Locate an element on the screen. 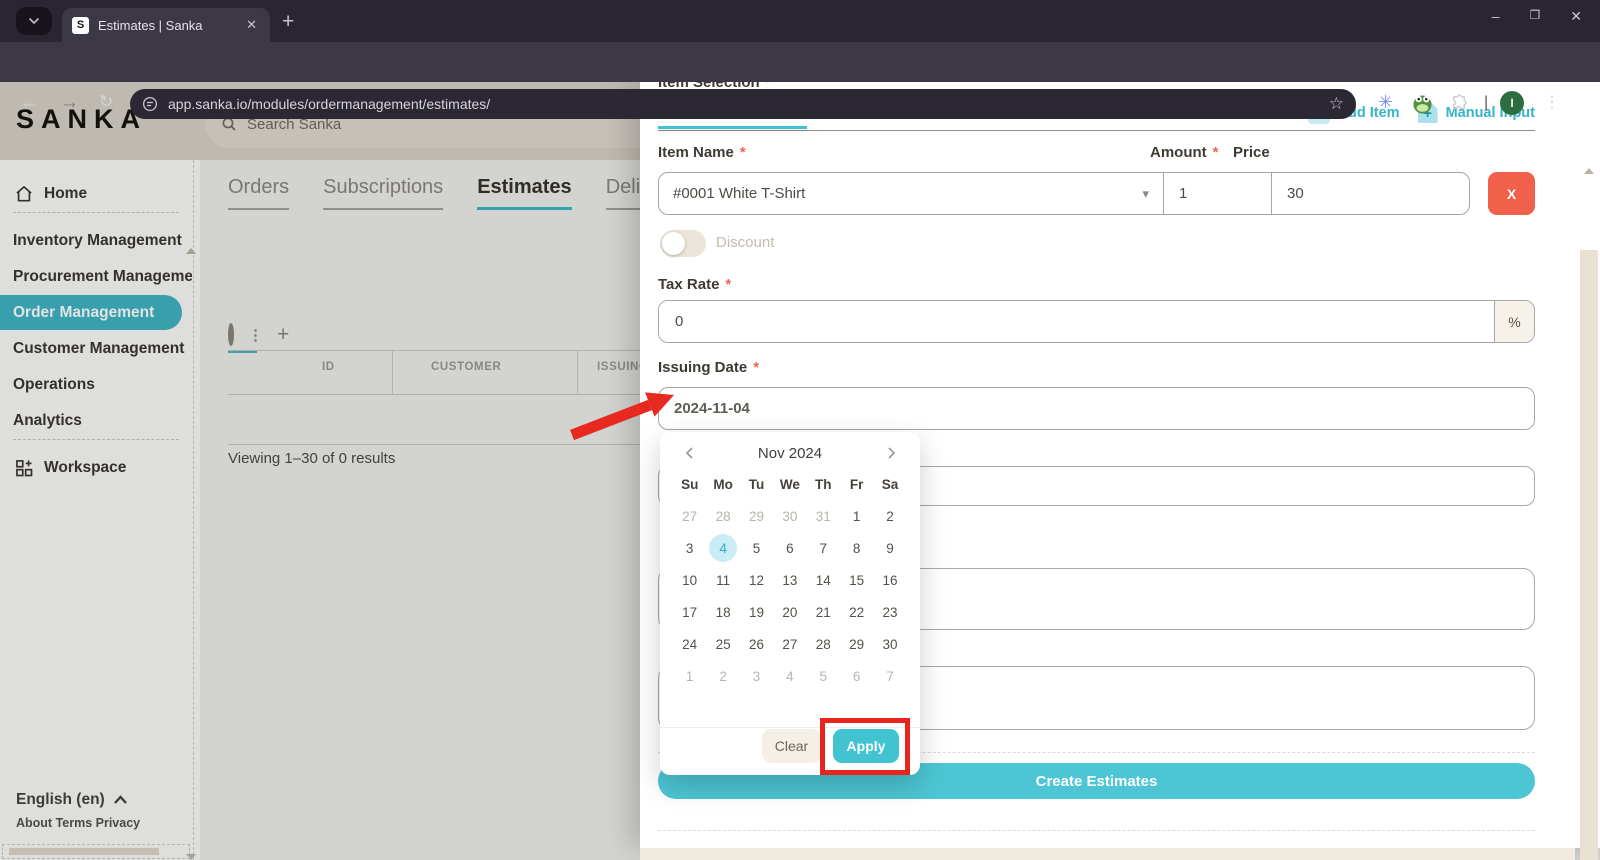 This screenshot has height=860, width=1600. weekday-label: Mo is located at coordinates (723, 484).